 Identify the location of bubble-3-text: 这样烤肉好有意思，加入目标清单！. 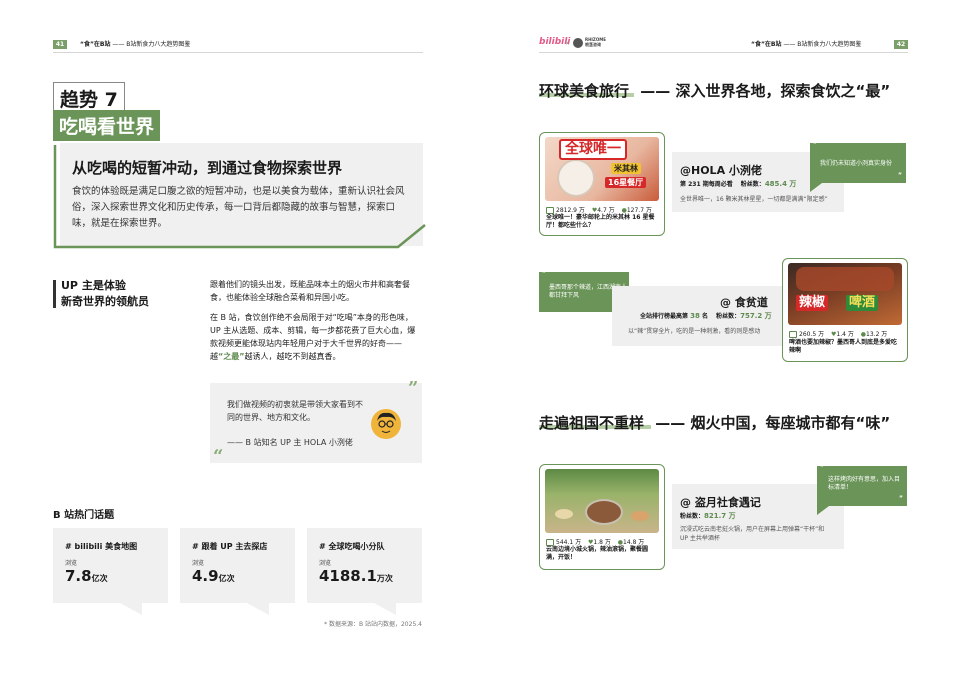
(864, 483).